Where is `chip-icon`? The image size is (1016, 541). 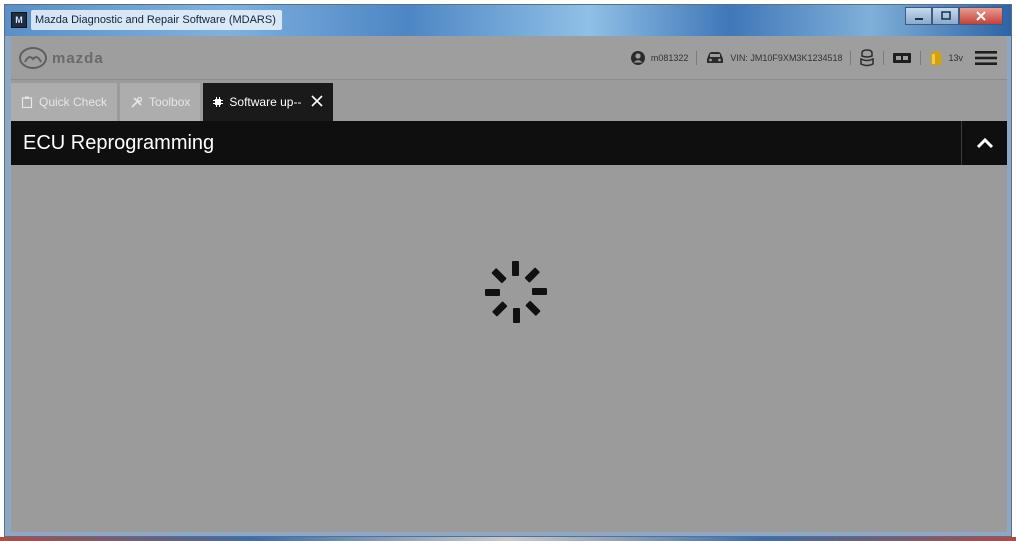
chip-icon is located at coordinates (218, 102).